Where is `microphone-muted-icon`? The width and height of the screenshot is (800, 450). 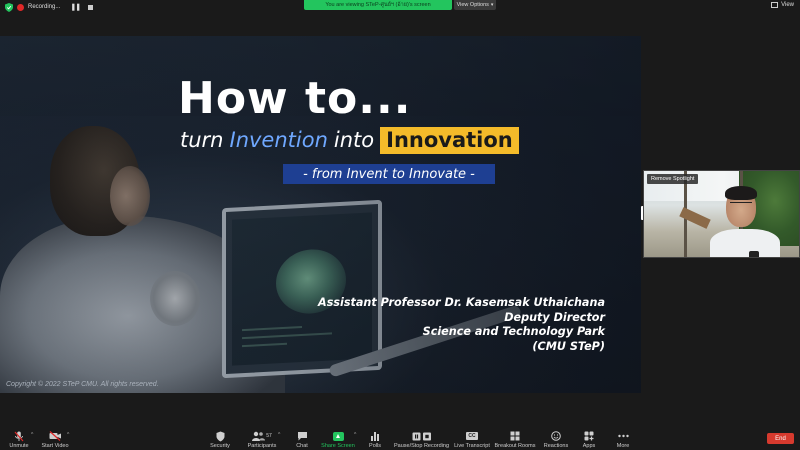
microphone-muted-icon is located at coordinates (19, 436).